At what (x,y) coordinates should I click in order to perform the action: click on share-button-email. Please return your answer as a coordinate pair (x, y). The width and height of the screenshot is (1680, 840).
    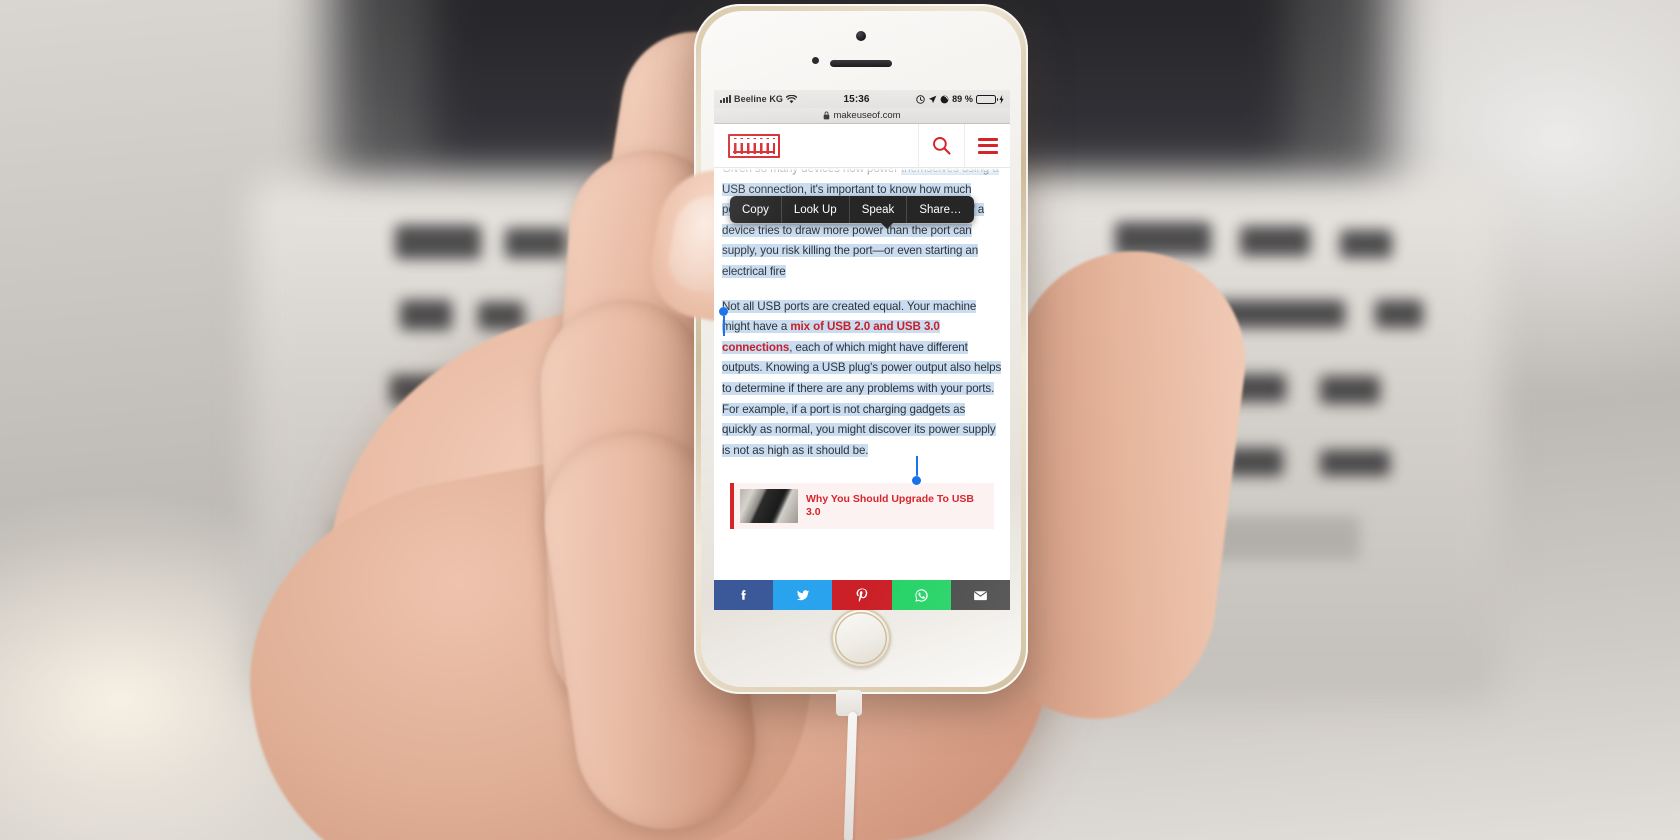
    Looking at the image, I should click on (980, 595).